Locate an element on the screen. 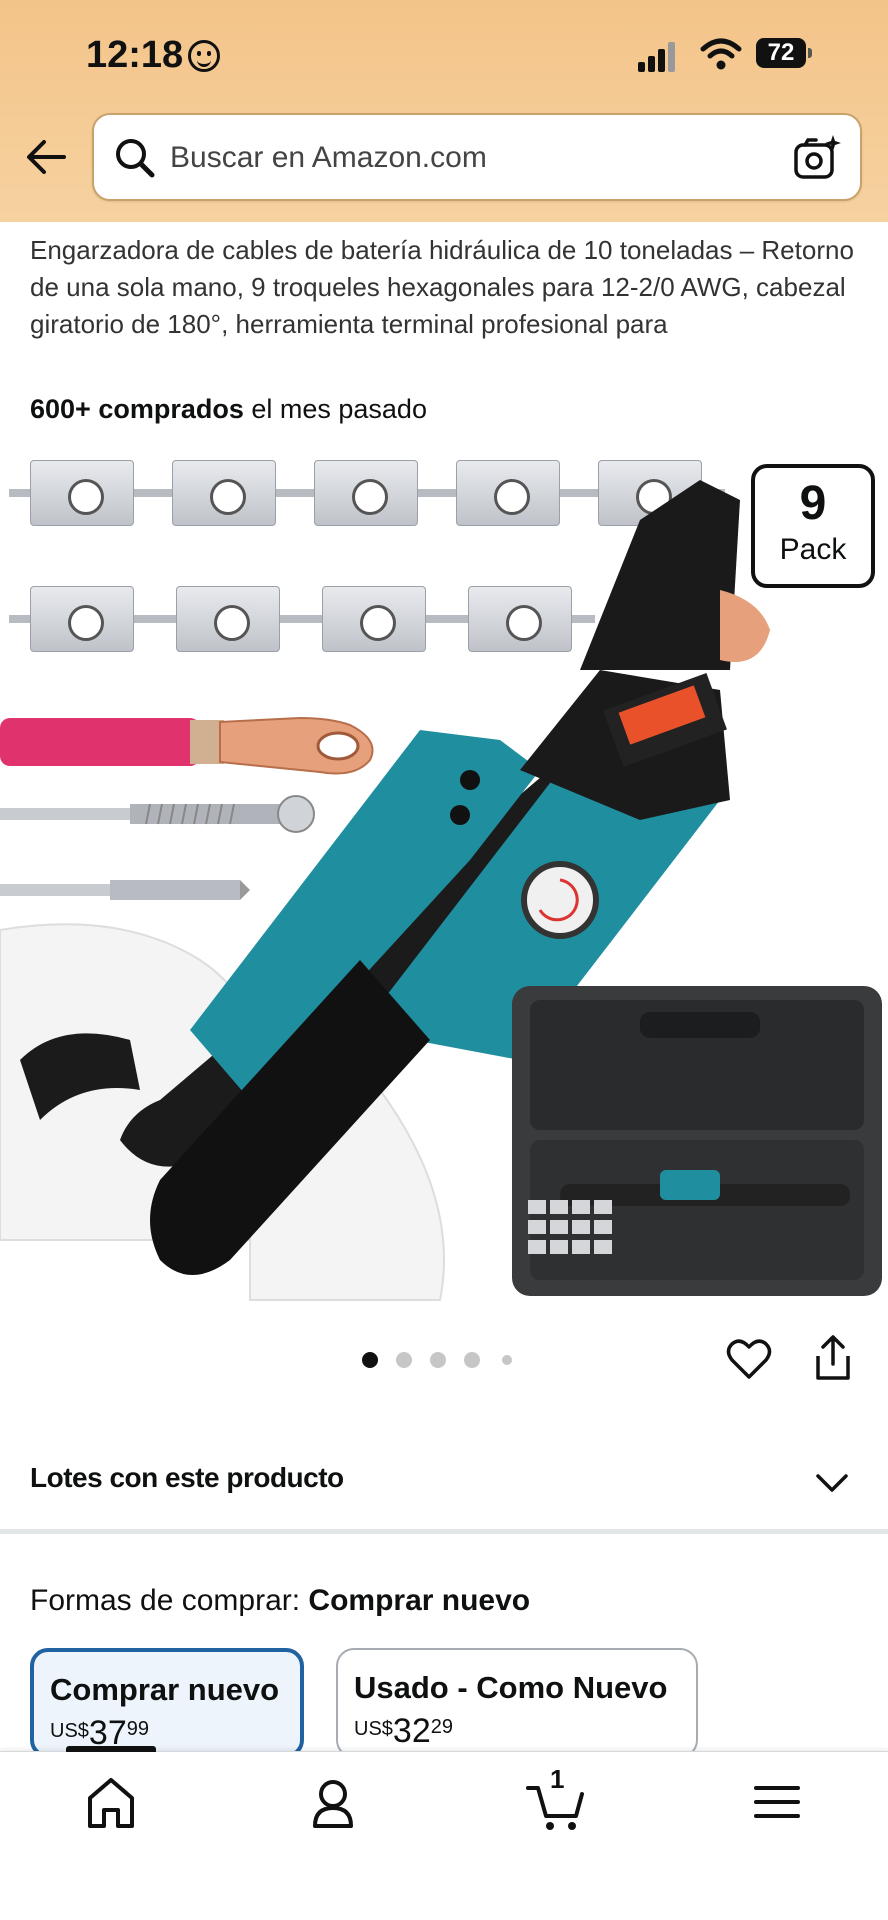 This screenshot has width=888, height=1920. battery-indicator: 72 is located at coordinates (784, 53).